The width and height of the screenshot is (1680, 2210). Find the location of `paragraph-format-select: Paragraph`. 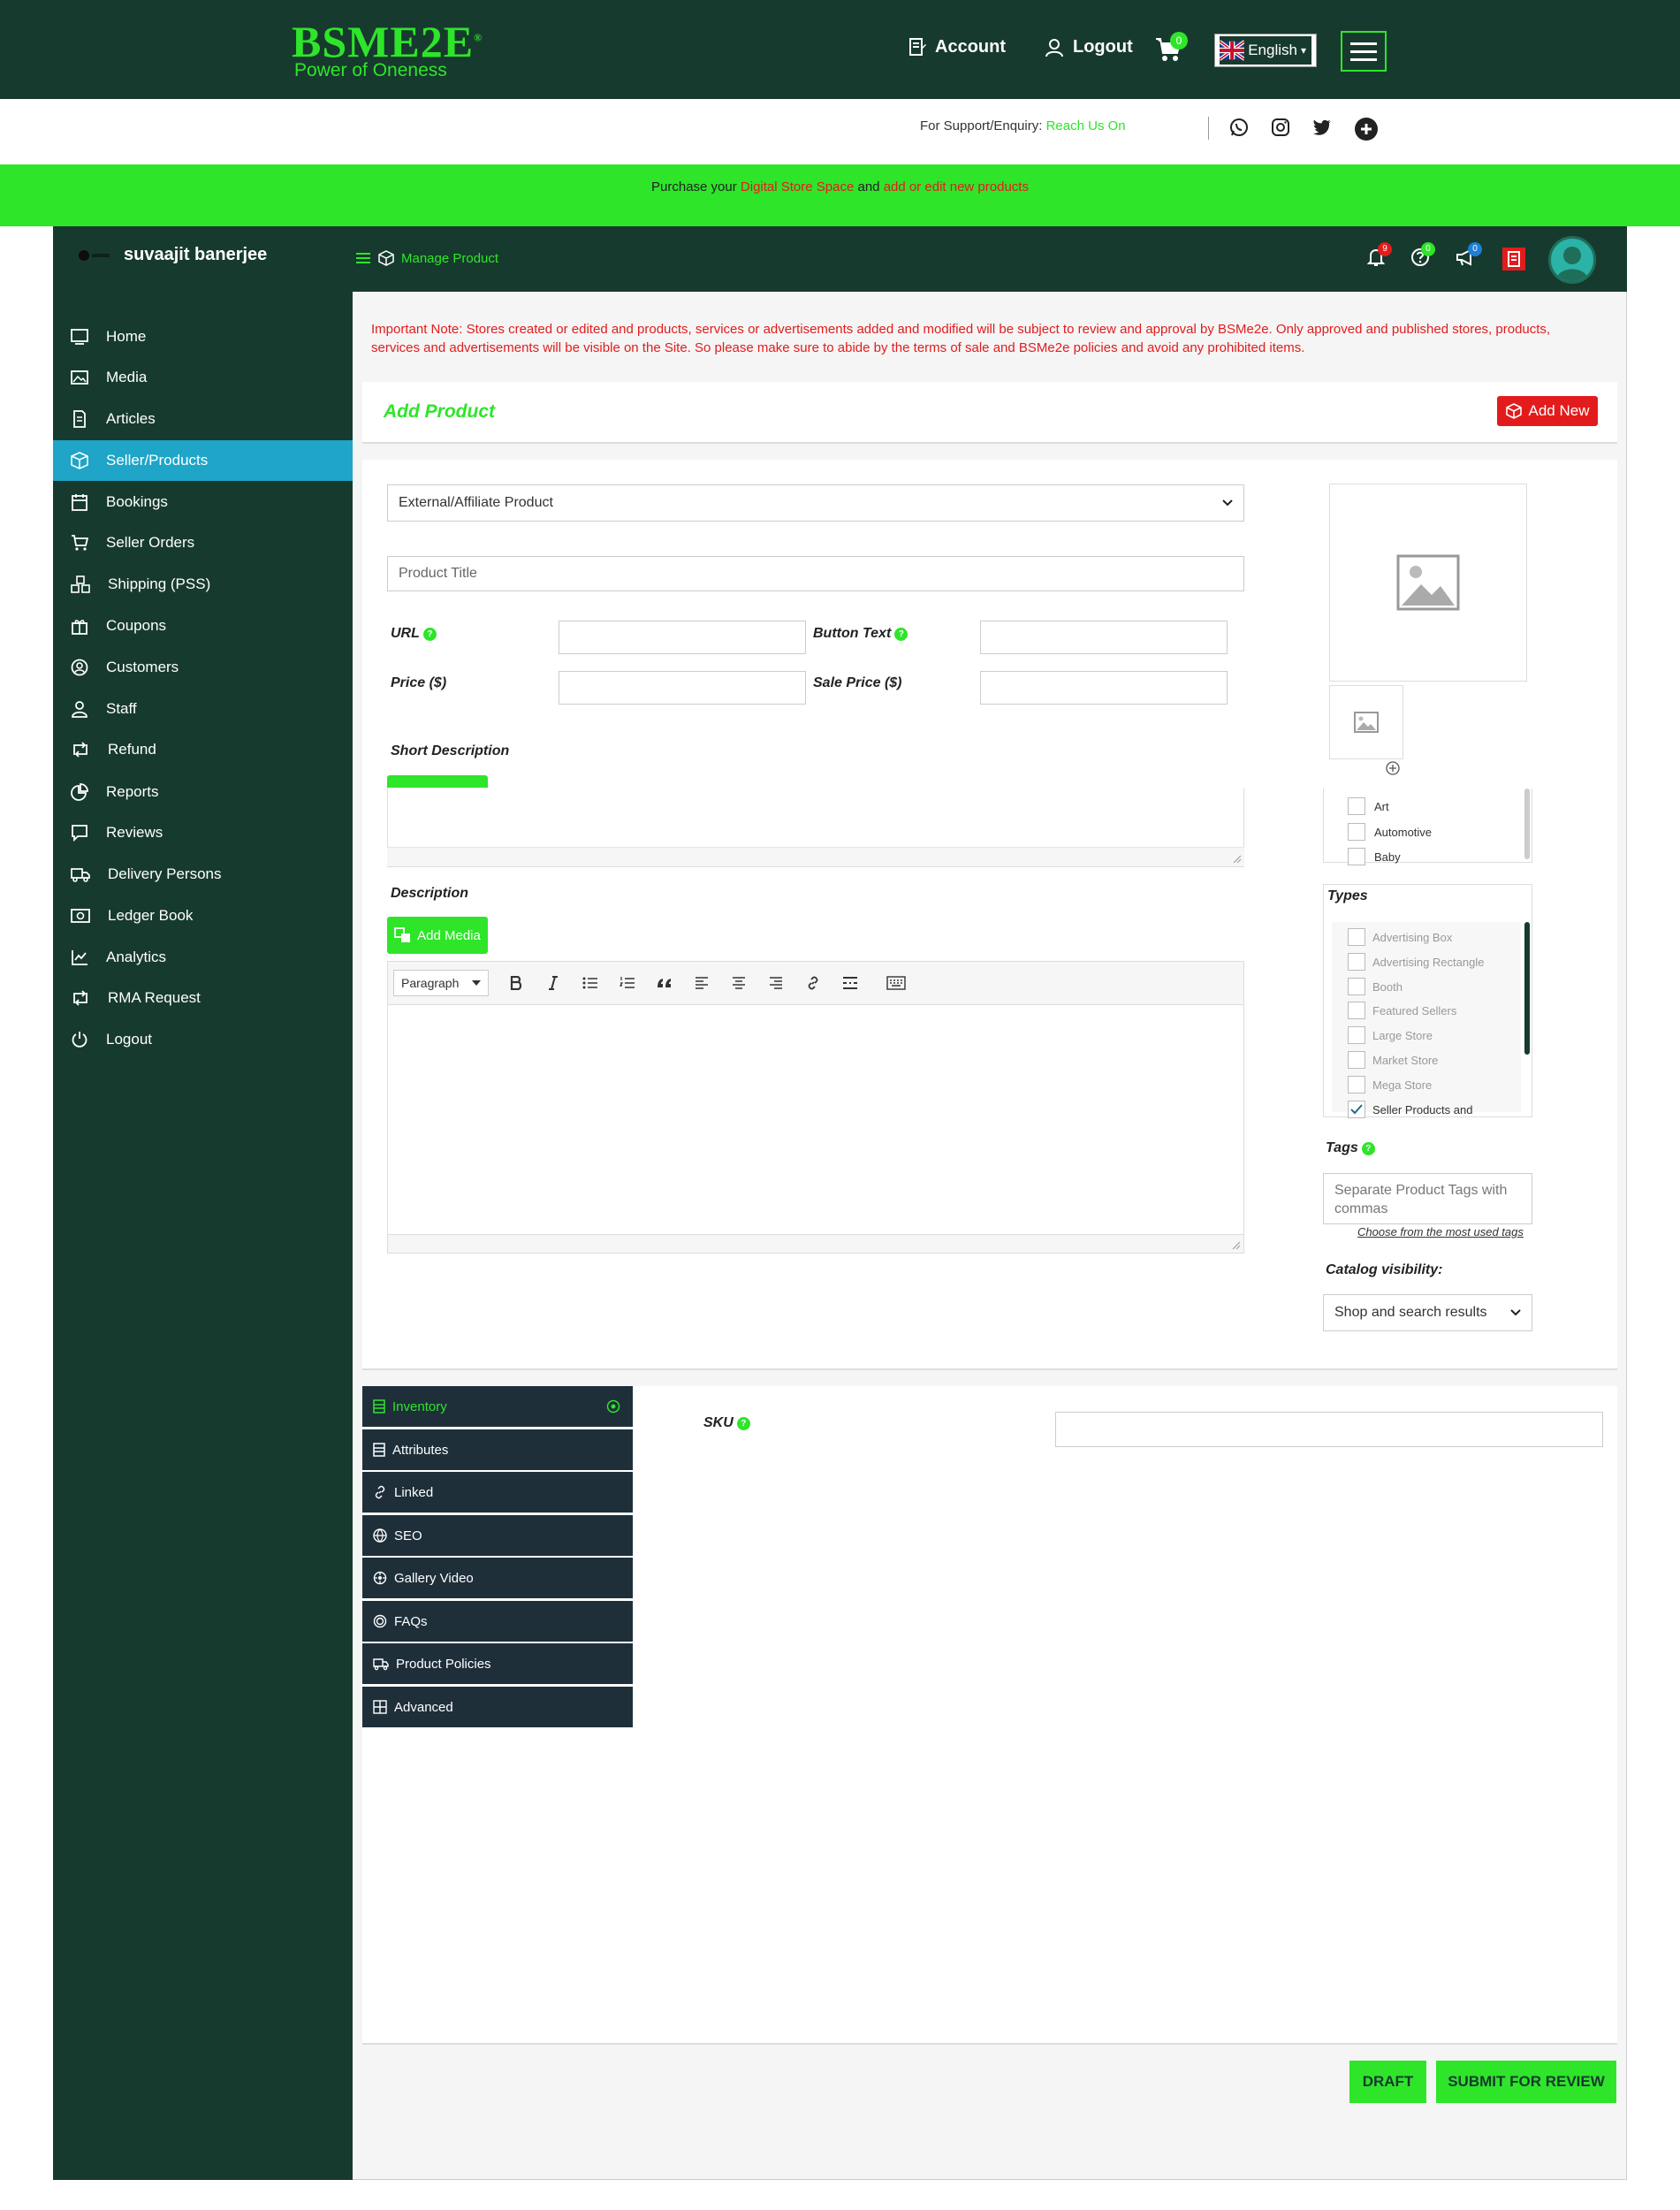

paragraph-format-select: Paragraph is located at coordinates (441, 983).